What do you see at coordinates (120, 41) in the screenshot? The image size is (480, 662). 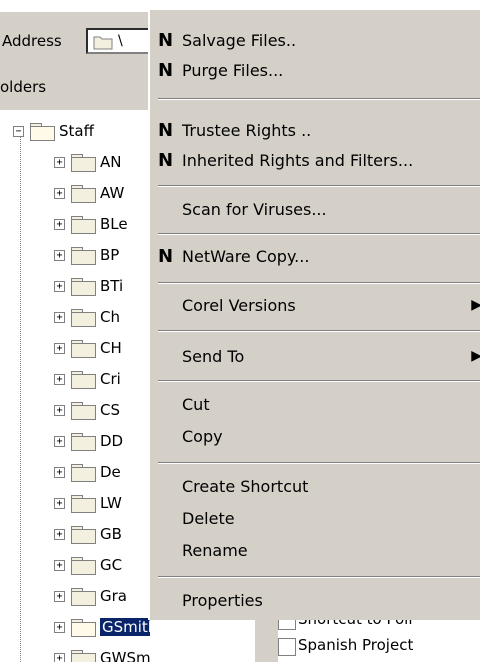 I see `address-value: \` at bounding box center [120, 41].